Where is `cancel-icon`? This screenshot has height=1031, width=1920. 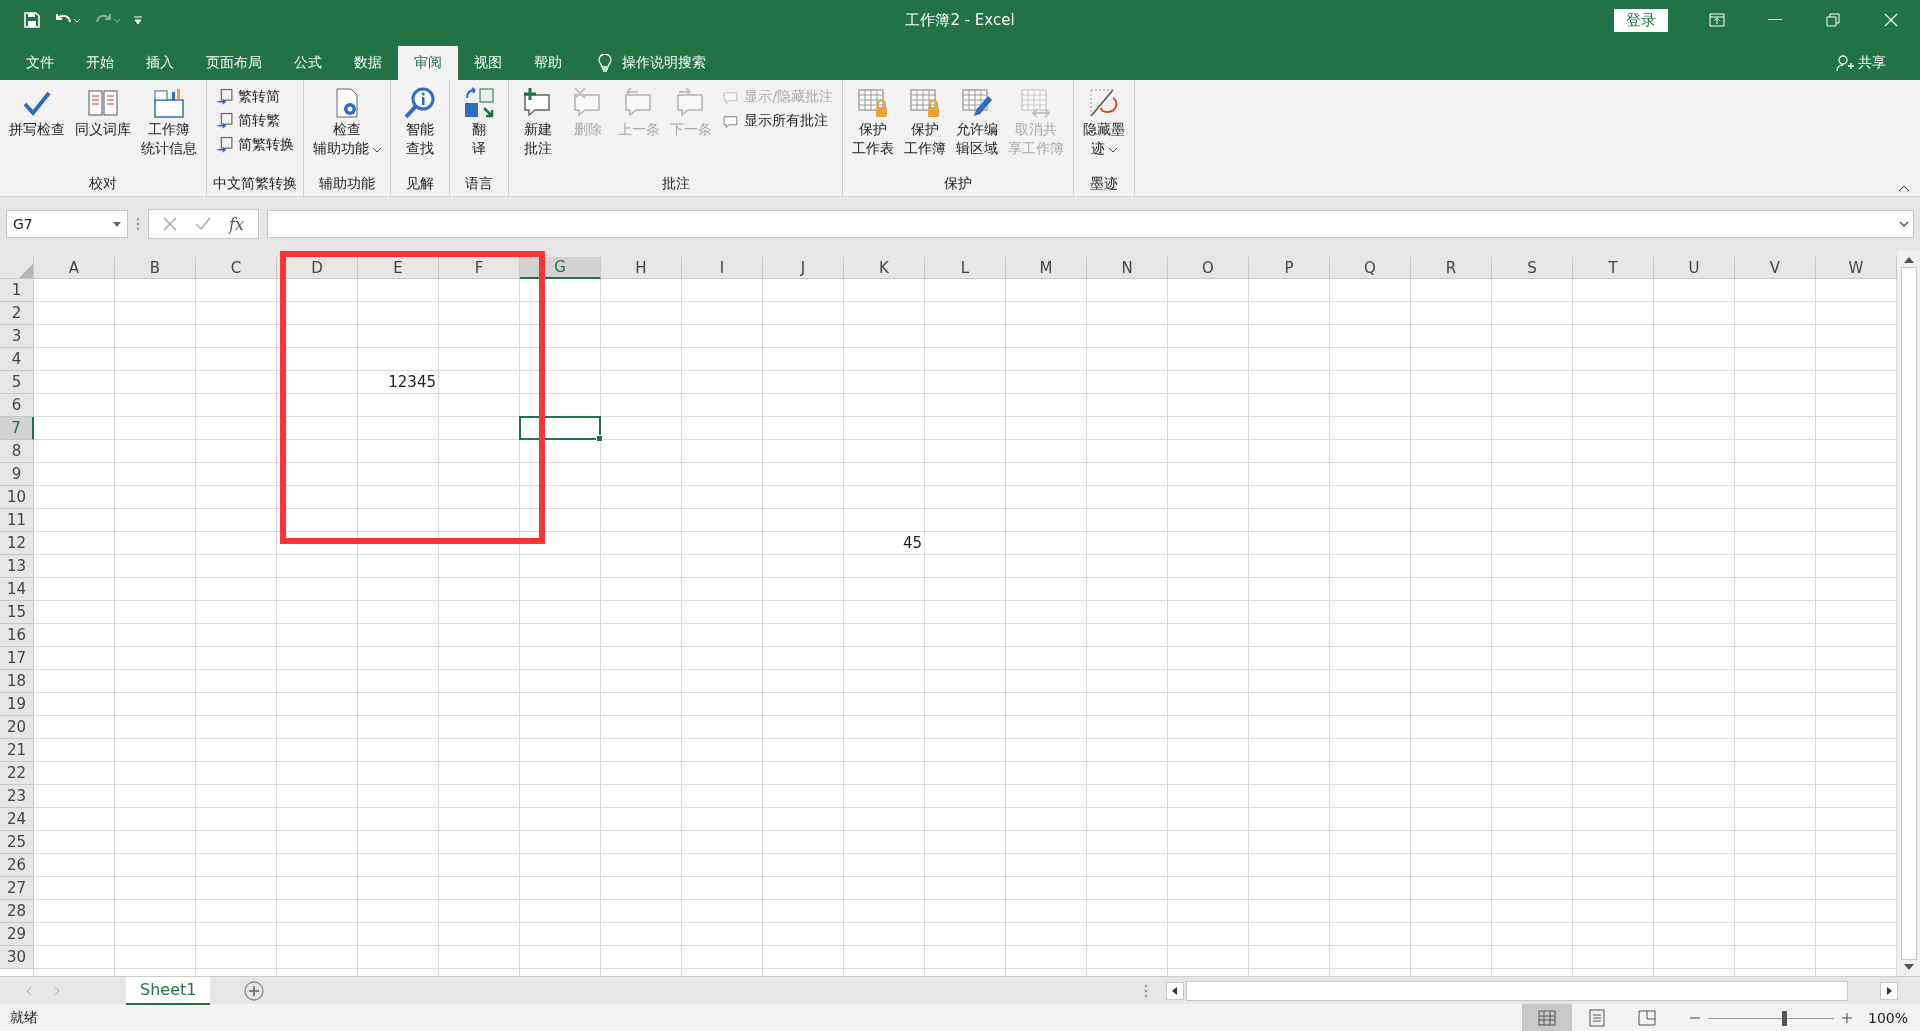
cancel-icon is located at coordinates (170, 224).